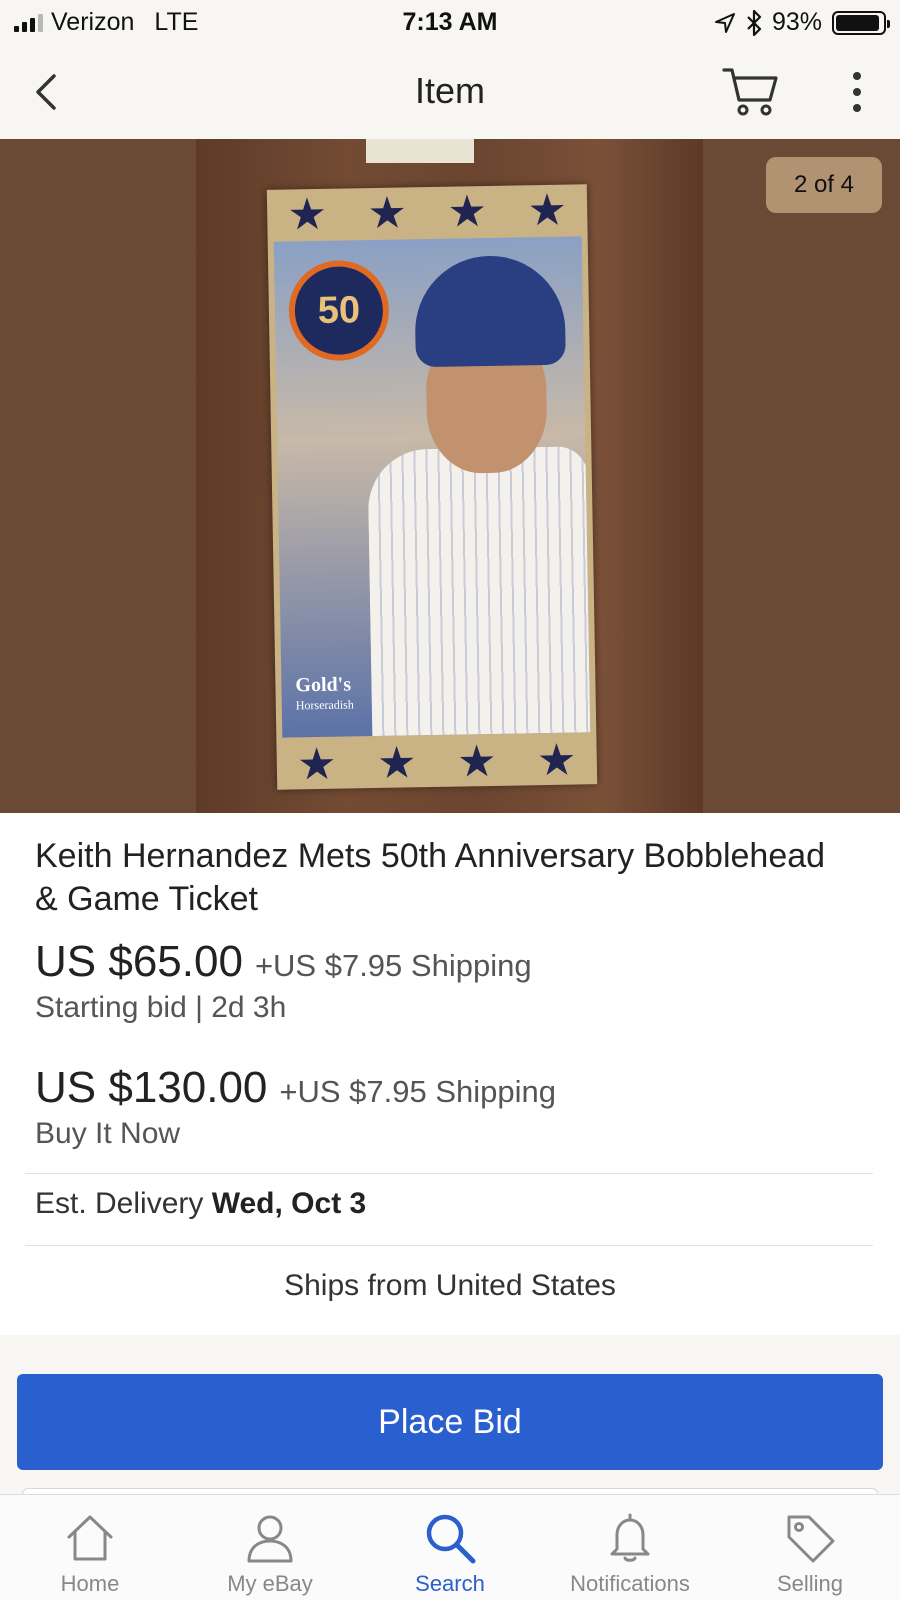  Describe the element at coordinates (450, 1422) in the screenshot. I see `place-bid-button: Place Bid` at that location.